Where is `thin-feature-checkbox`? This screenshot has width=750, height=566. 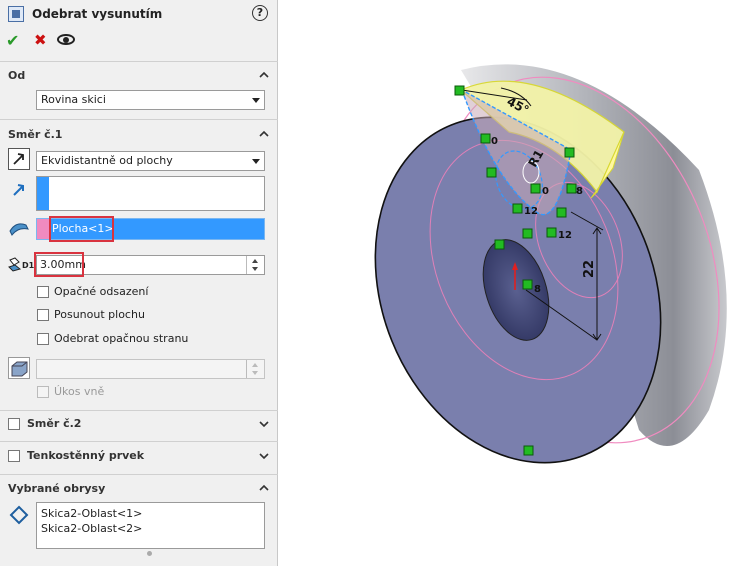 thin-feature-checkbox is located at coordinates (14, 456).